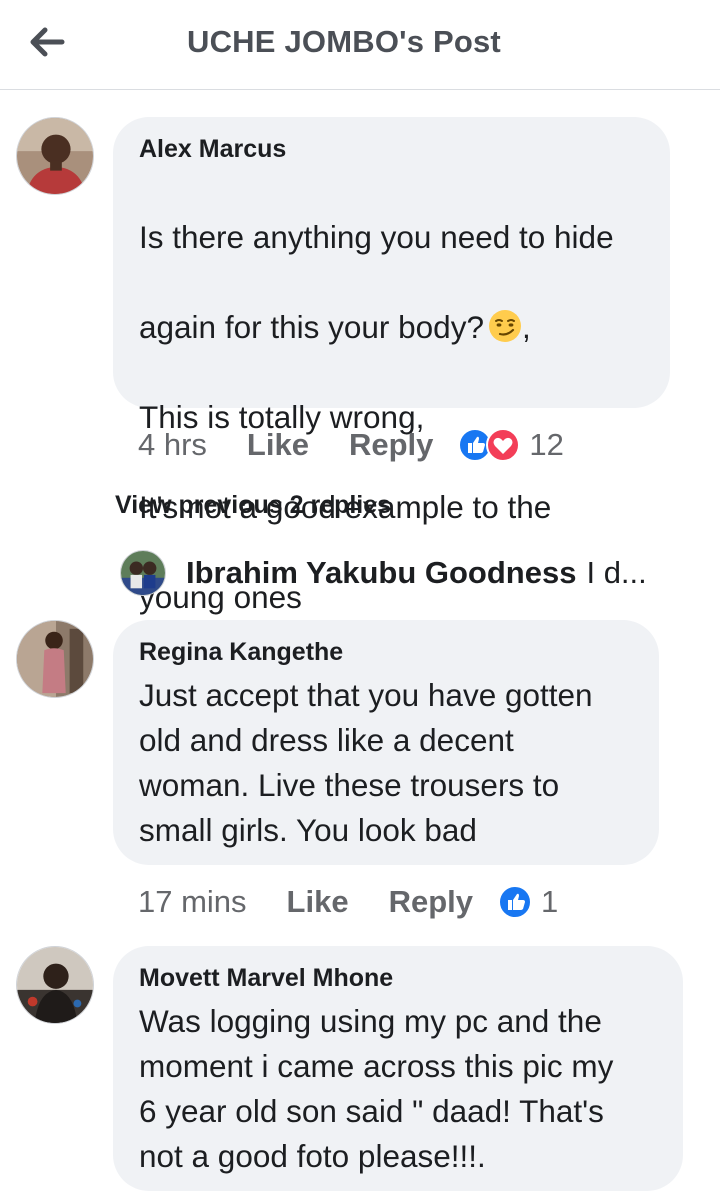  I want to click on comment-line-punctuation: ,, so click(526, 327).